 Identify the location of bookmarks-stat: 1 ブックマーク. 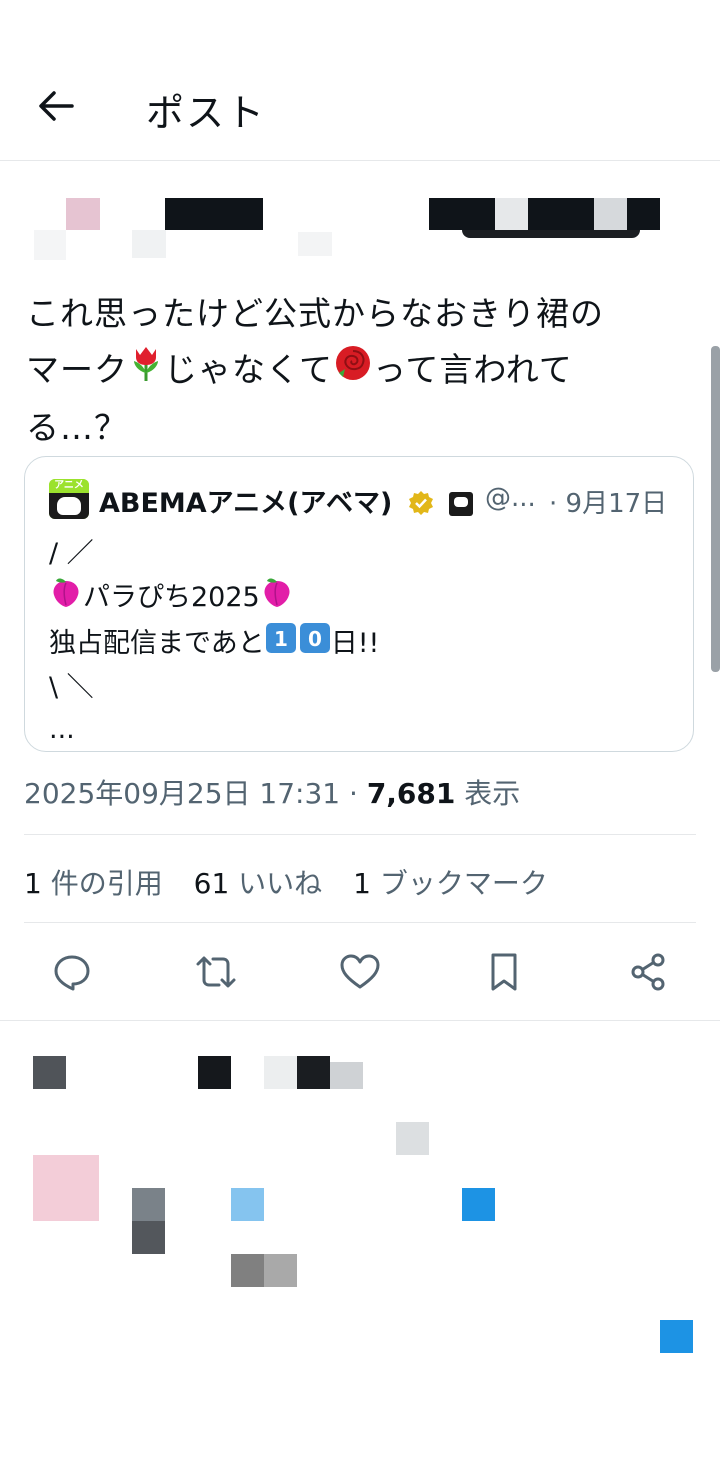
(450, 883).